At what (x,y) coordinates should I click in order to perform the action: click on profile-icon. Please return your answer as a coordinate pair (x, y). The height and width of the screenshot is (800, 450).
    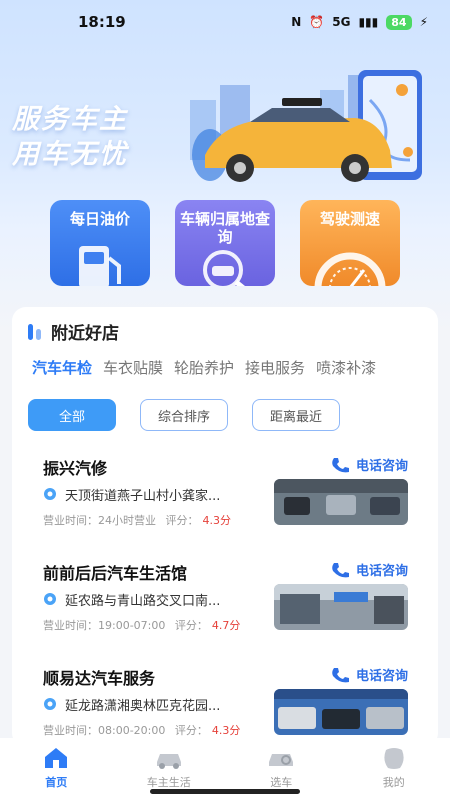
    Looking at the image, I should click on (394, 758).